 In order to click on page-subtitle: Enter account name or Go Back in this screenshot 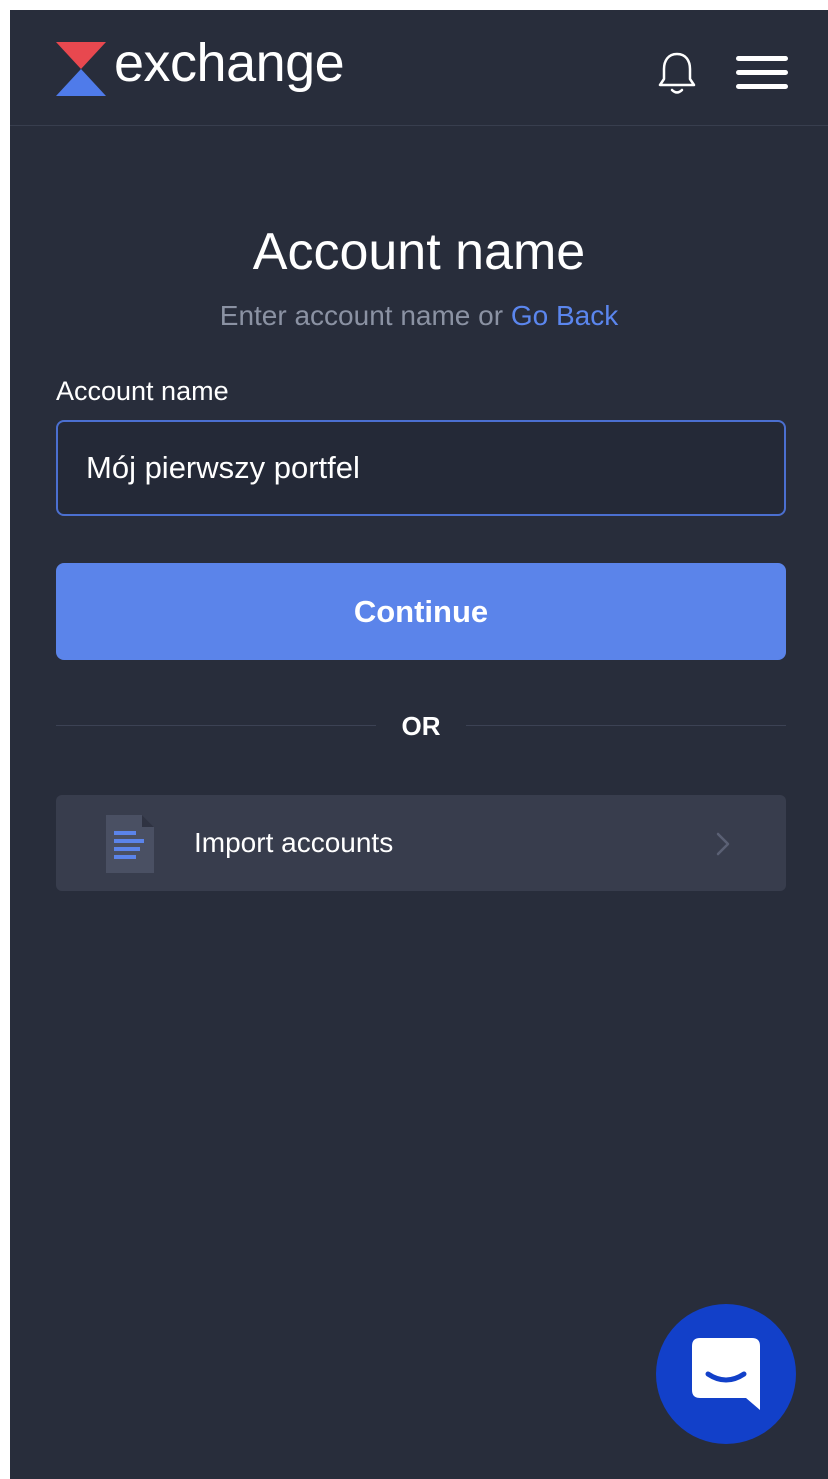, I will do `click(419, 316)`.